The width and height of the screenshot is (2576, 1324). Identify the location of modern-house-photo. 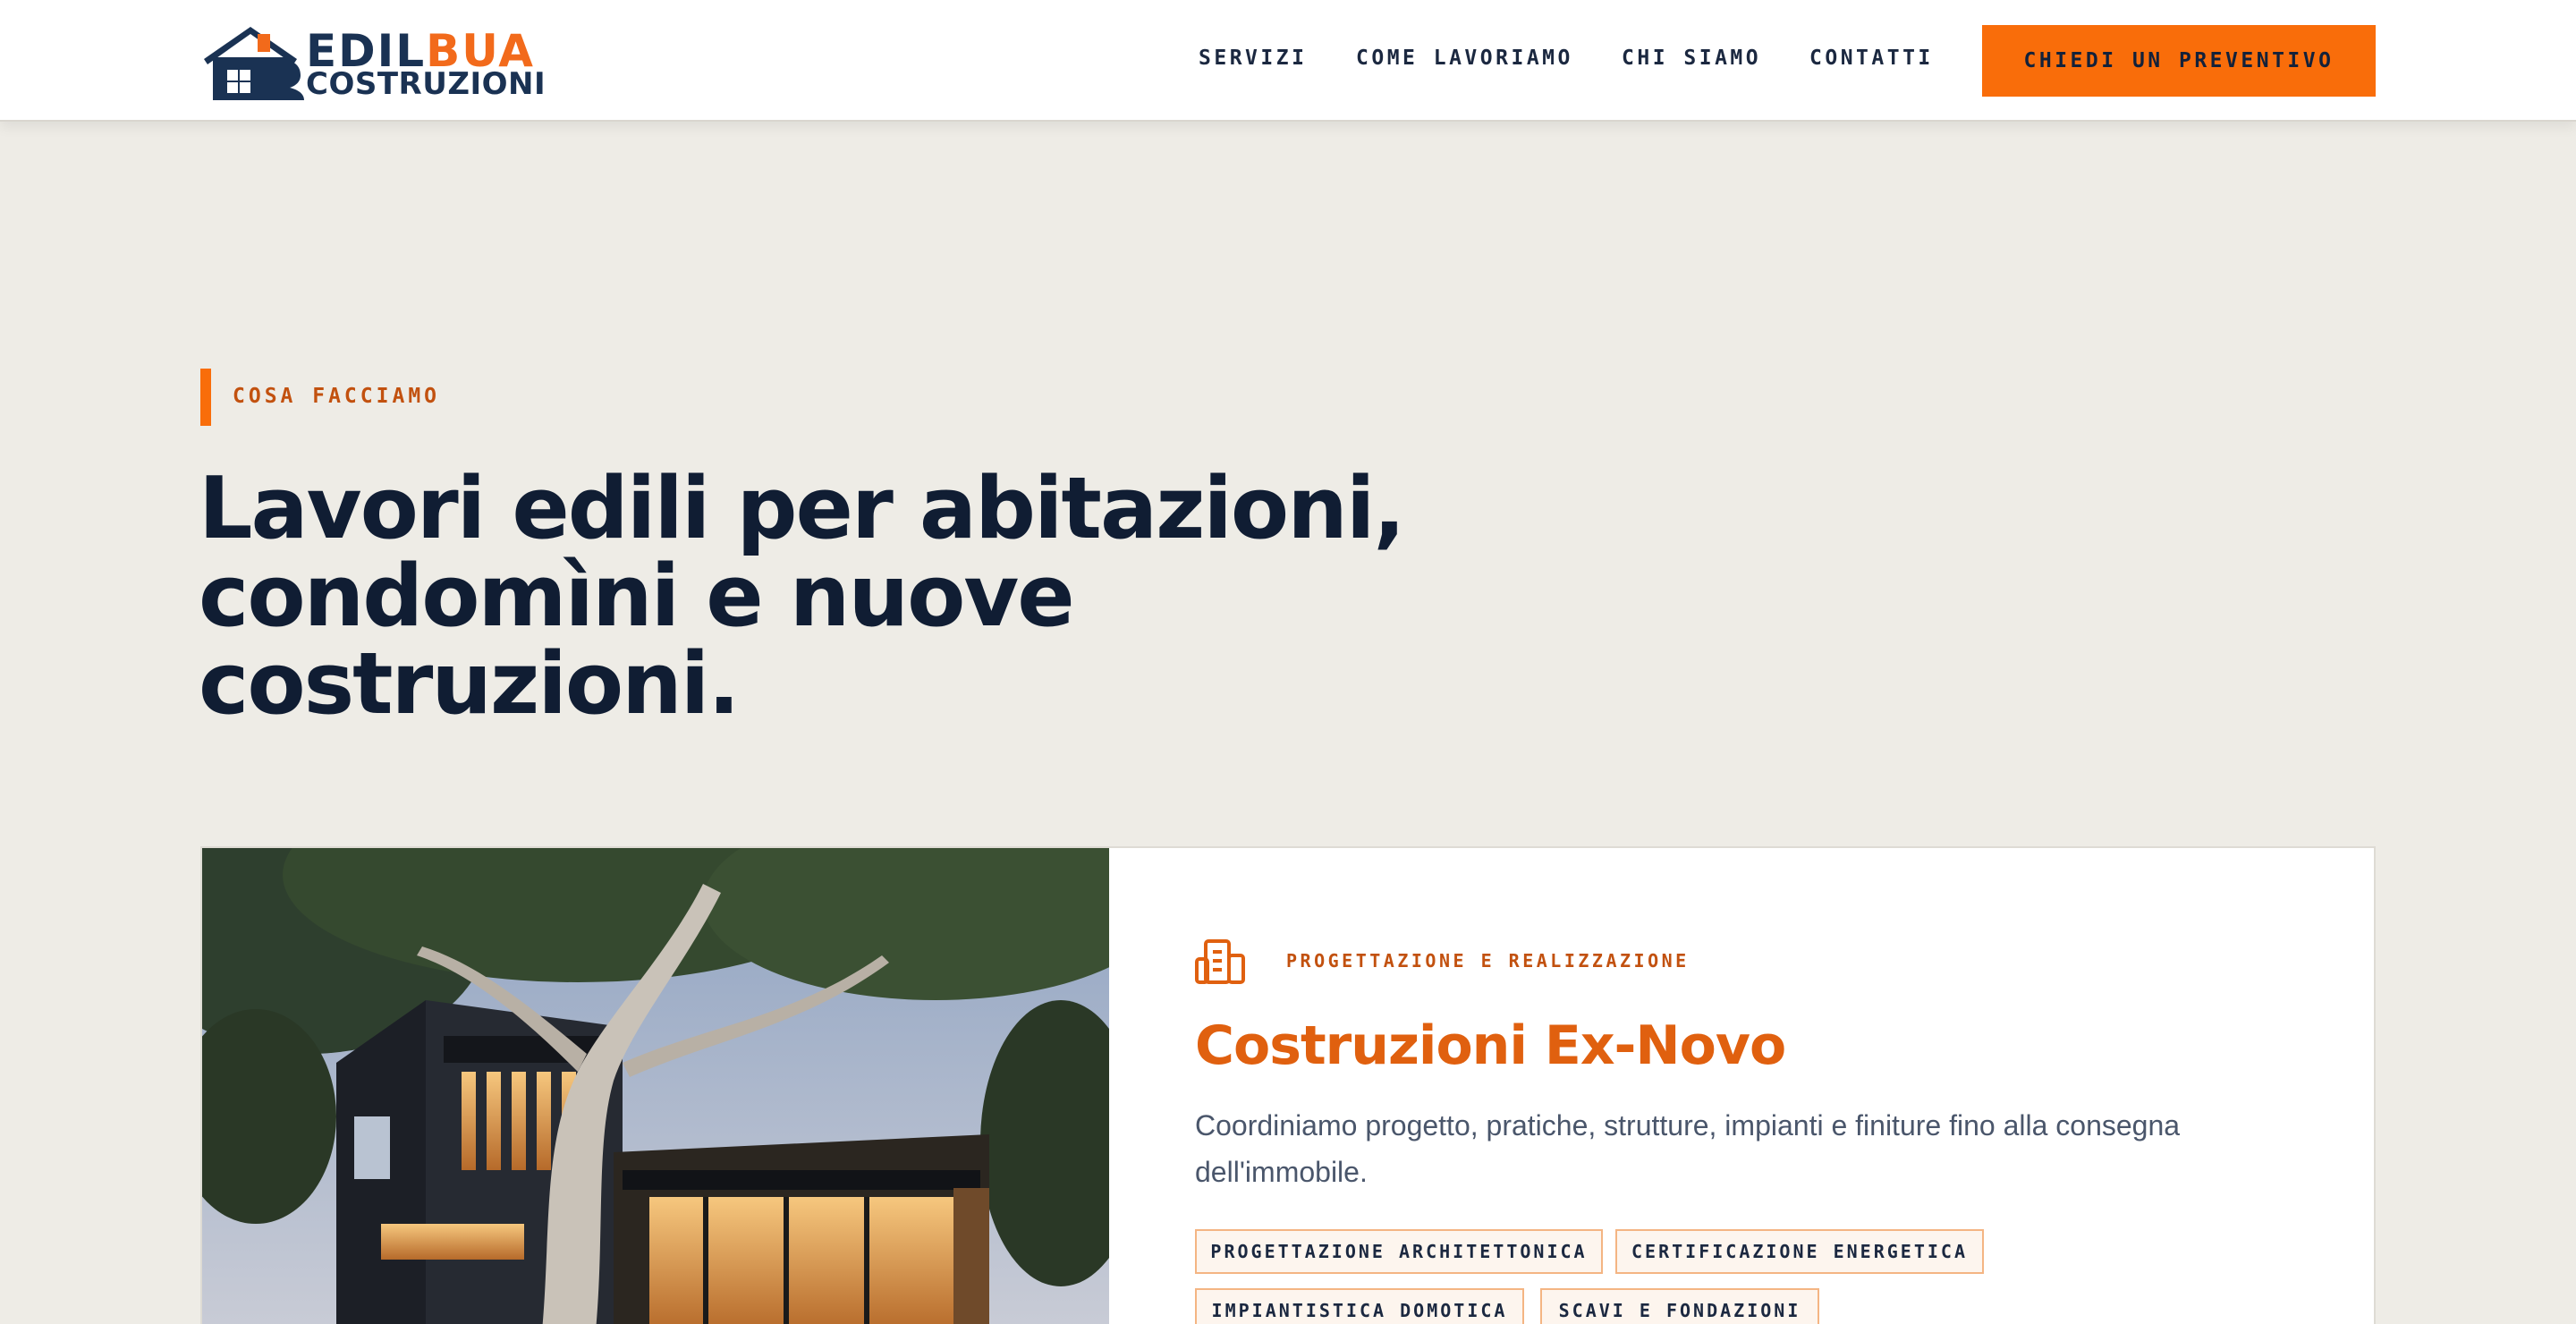
(655, 1086).